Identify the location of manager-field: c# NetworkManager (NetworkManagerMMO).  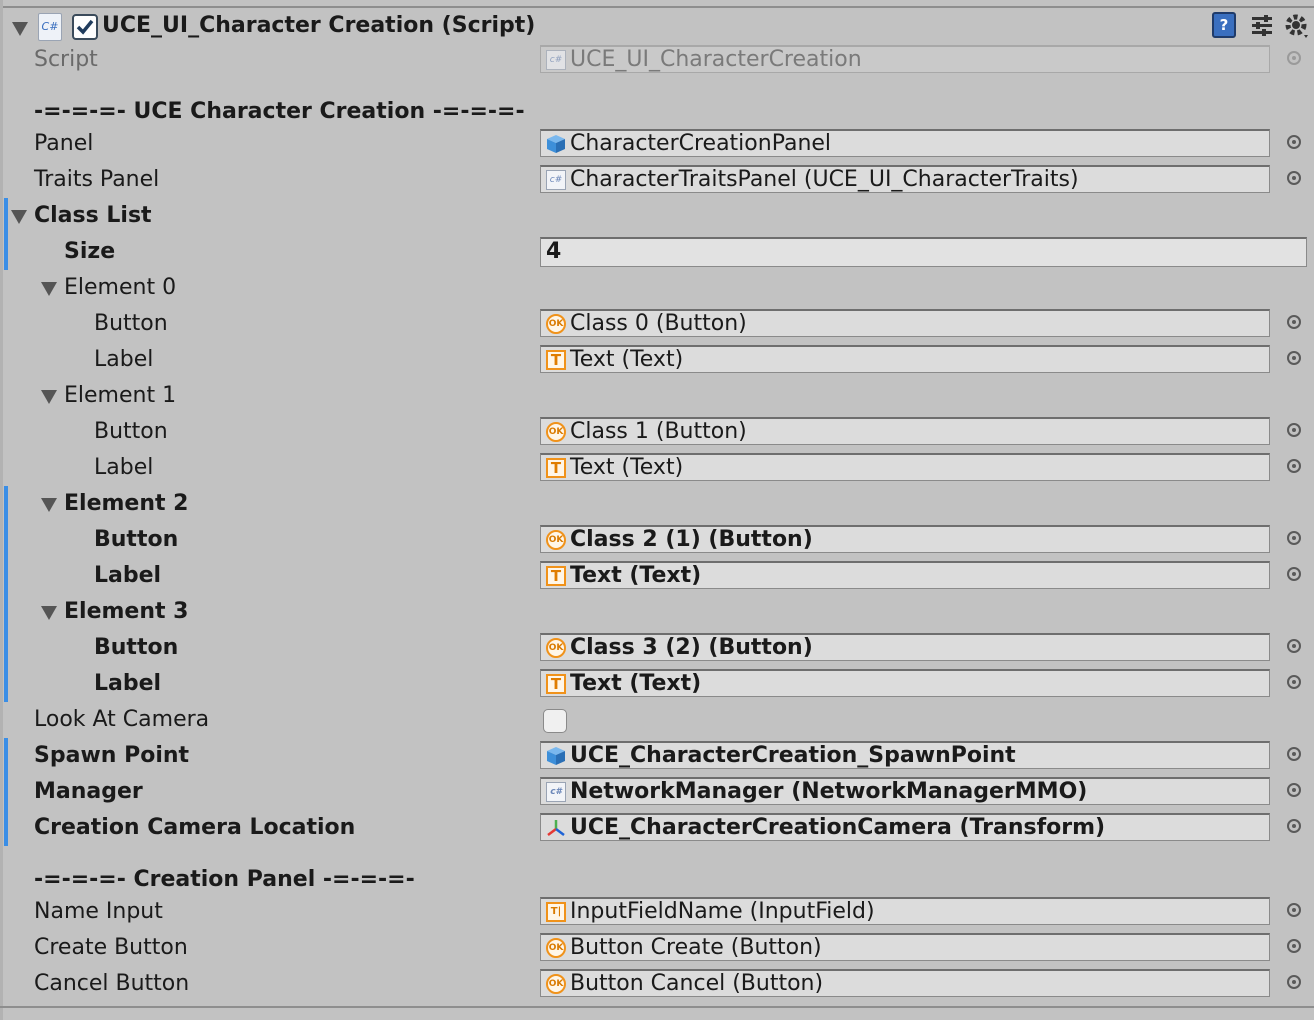
(905, 791).